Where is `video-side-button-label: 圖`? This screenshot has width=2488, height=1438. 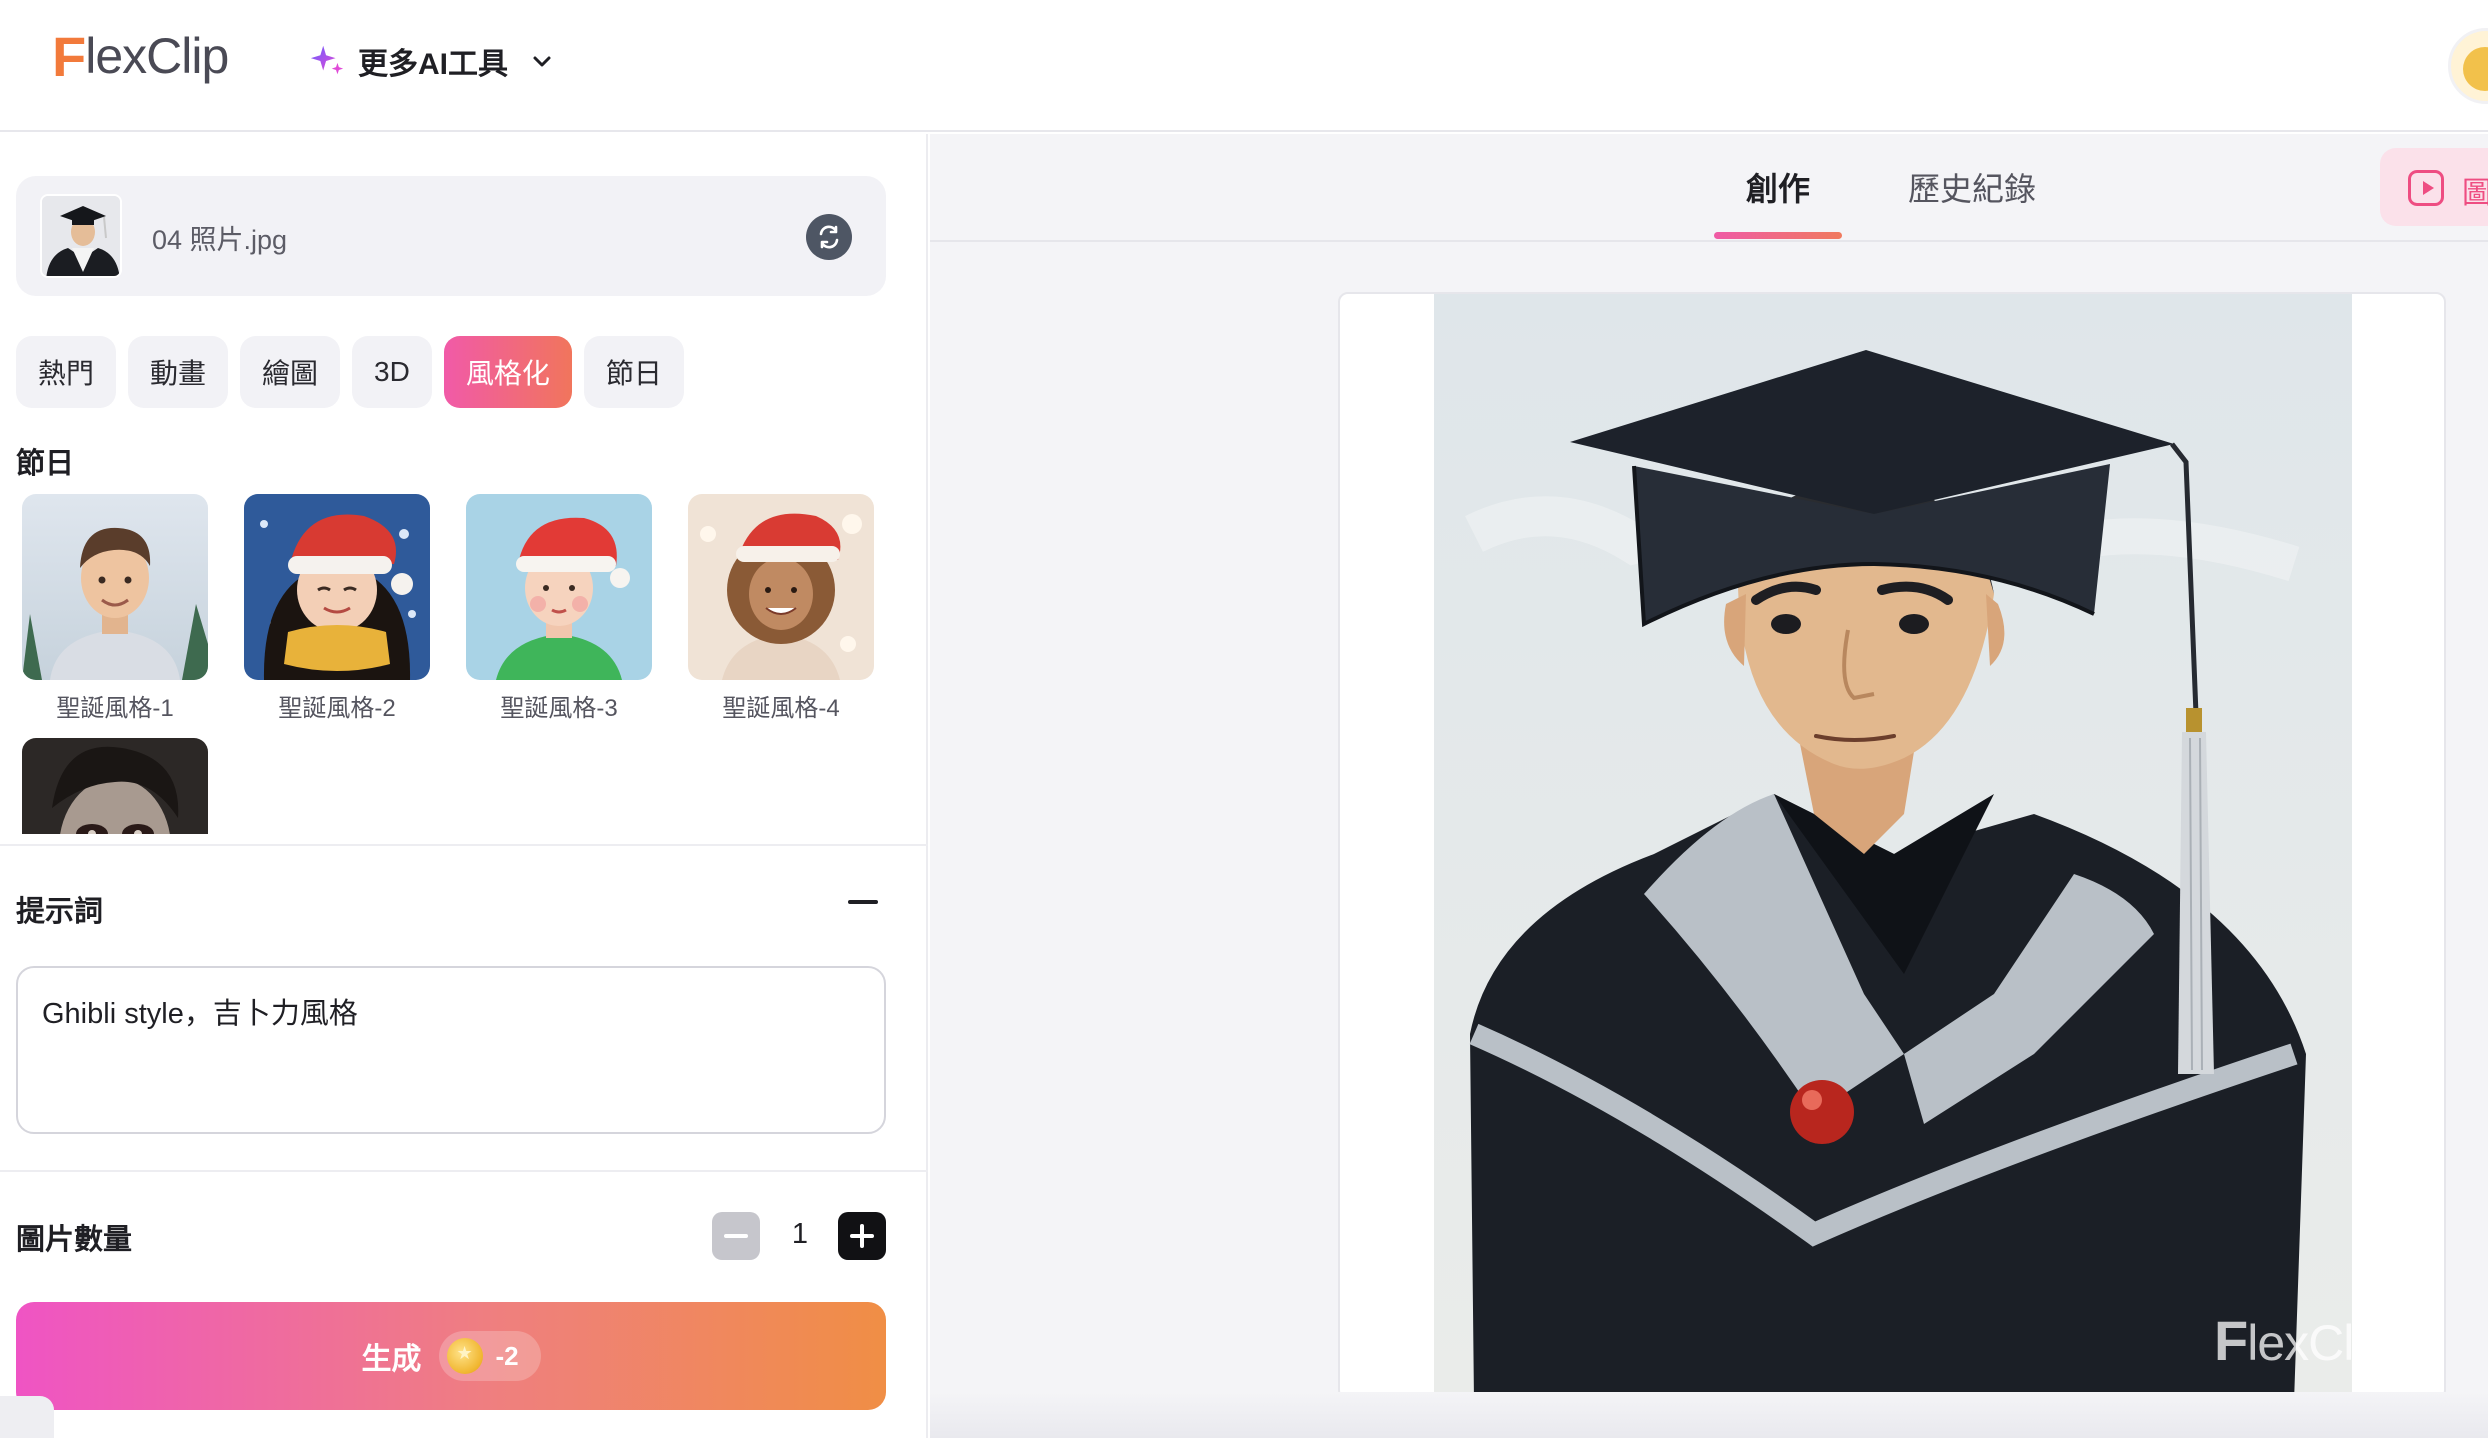 video-side-button-label: 圖 is located at coordinates (2475, 193).